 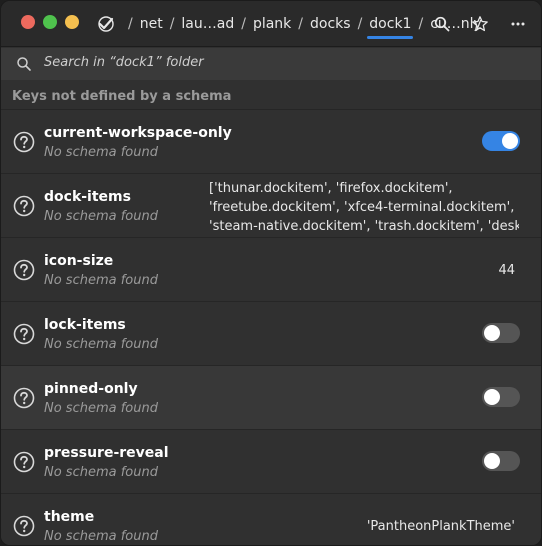 I want to click on menu-icon, so click(x=518, y=24).